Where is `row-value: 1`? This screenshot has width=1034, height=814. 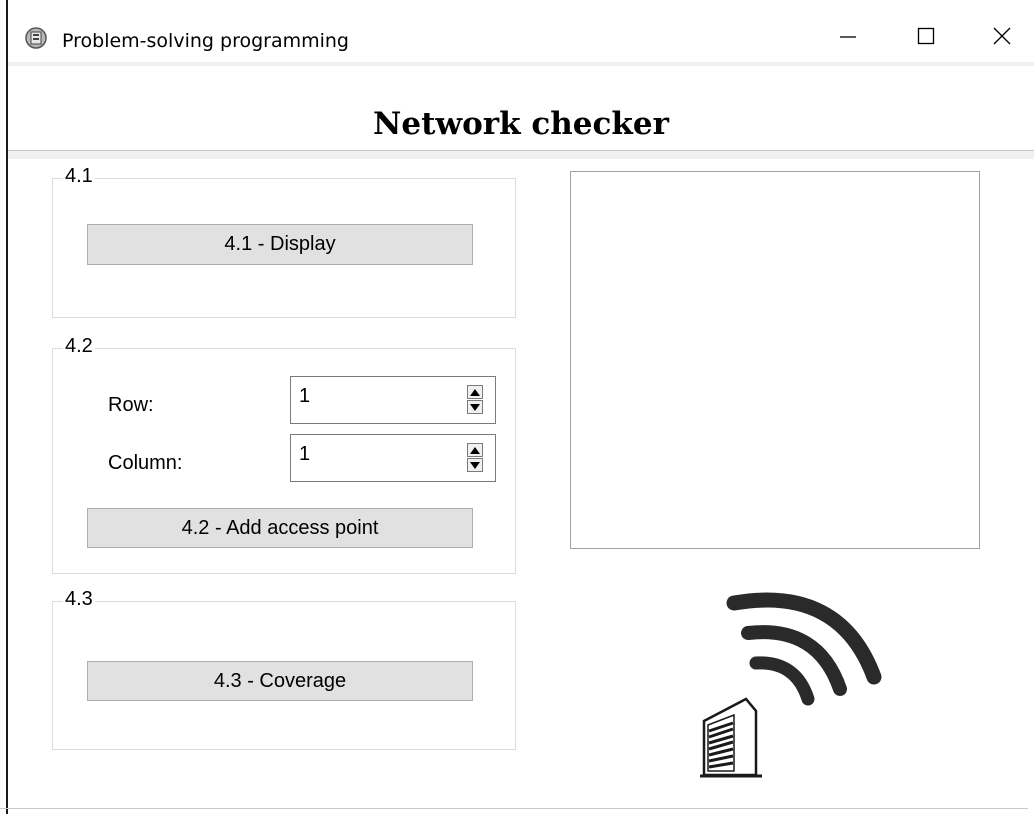
row-value: 1 is located at coordinates (304, 396).